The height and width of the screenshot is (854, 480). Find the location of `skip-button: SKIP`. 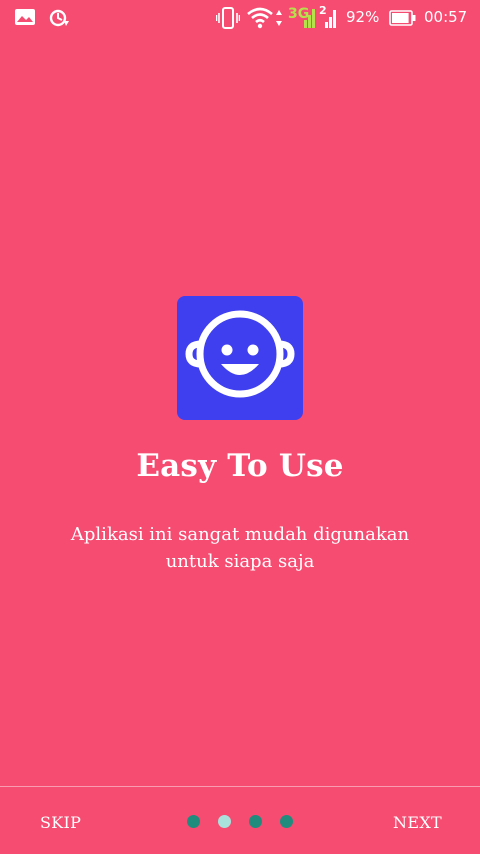

skip-button: SKIP is located at coordinates (60, 822).